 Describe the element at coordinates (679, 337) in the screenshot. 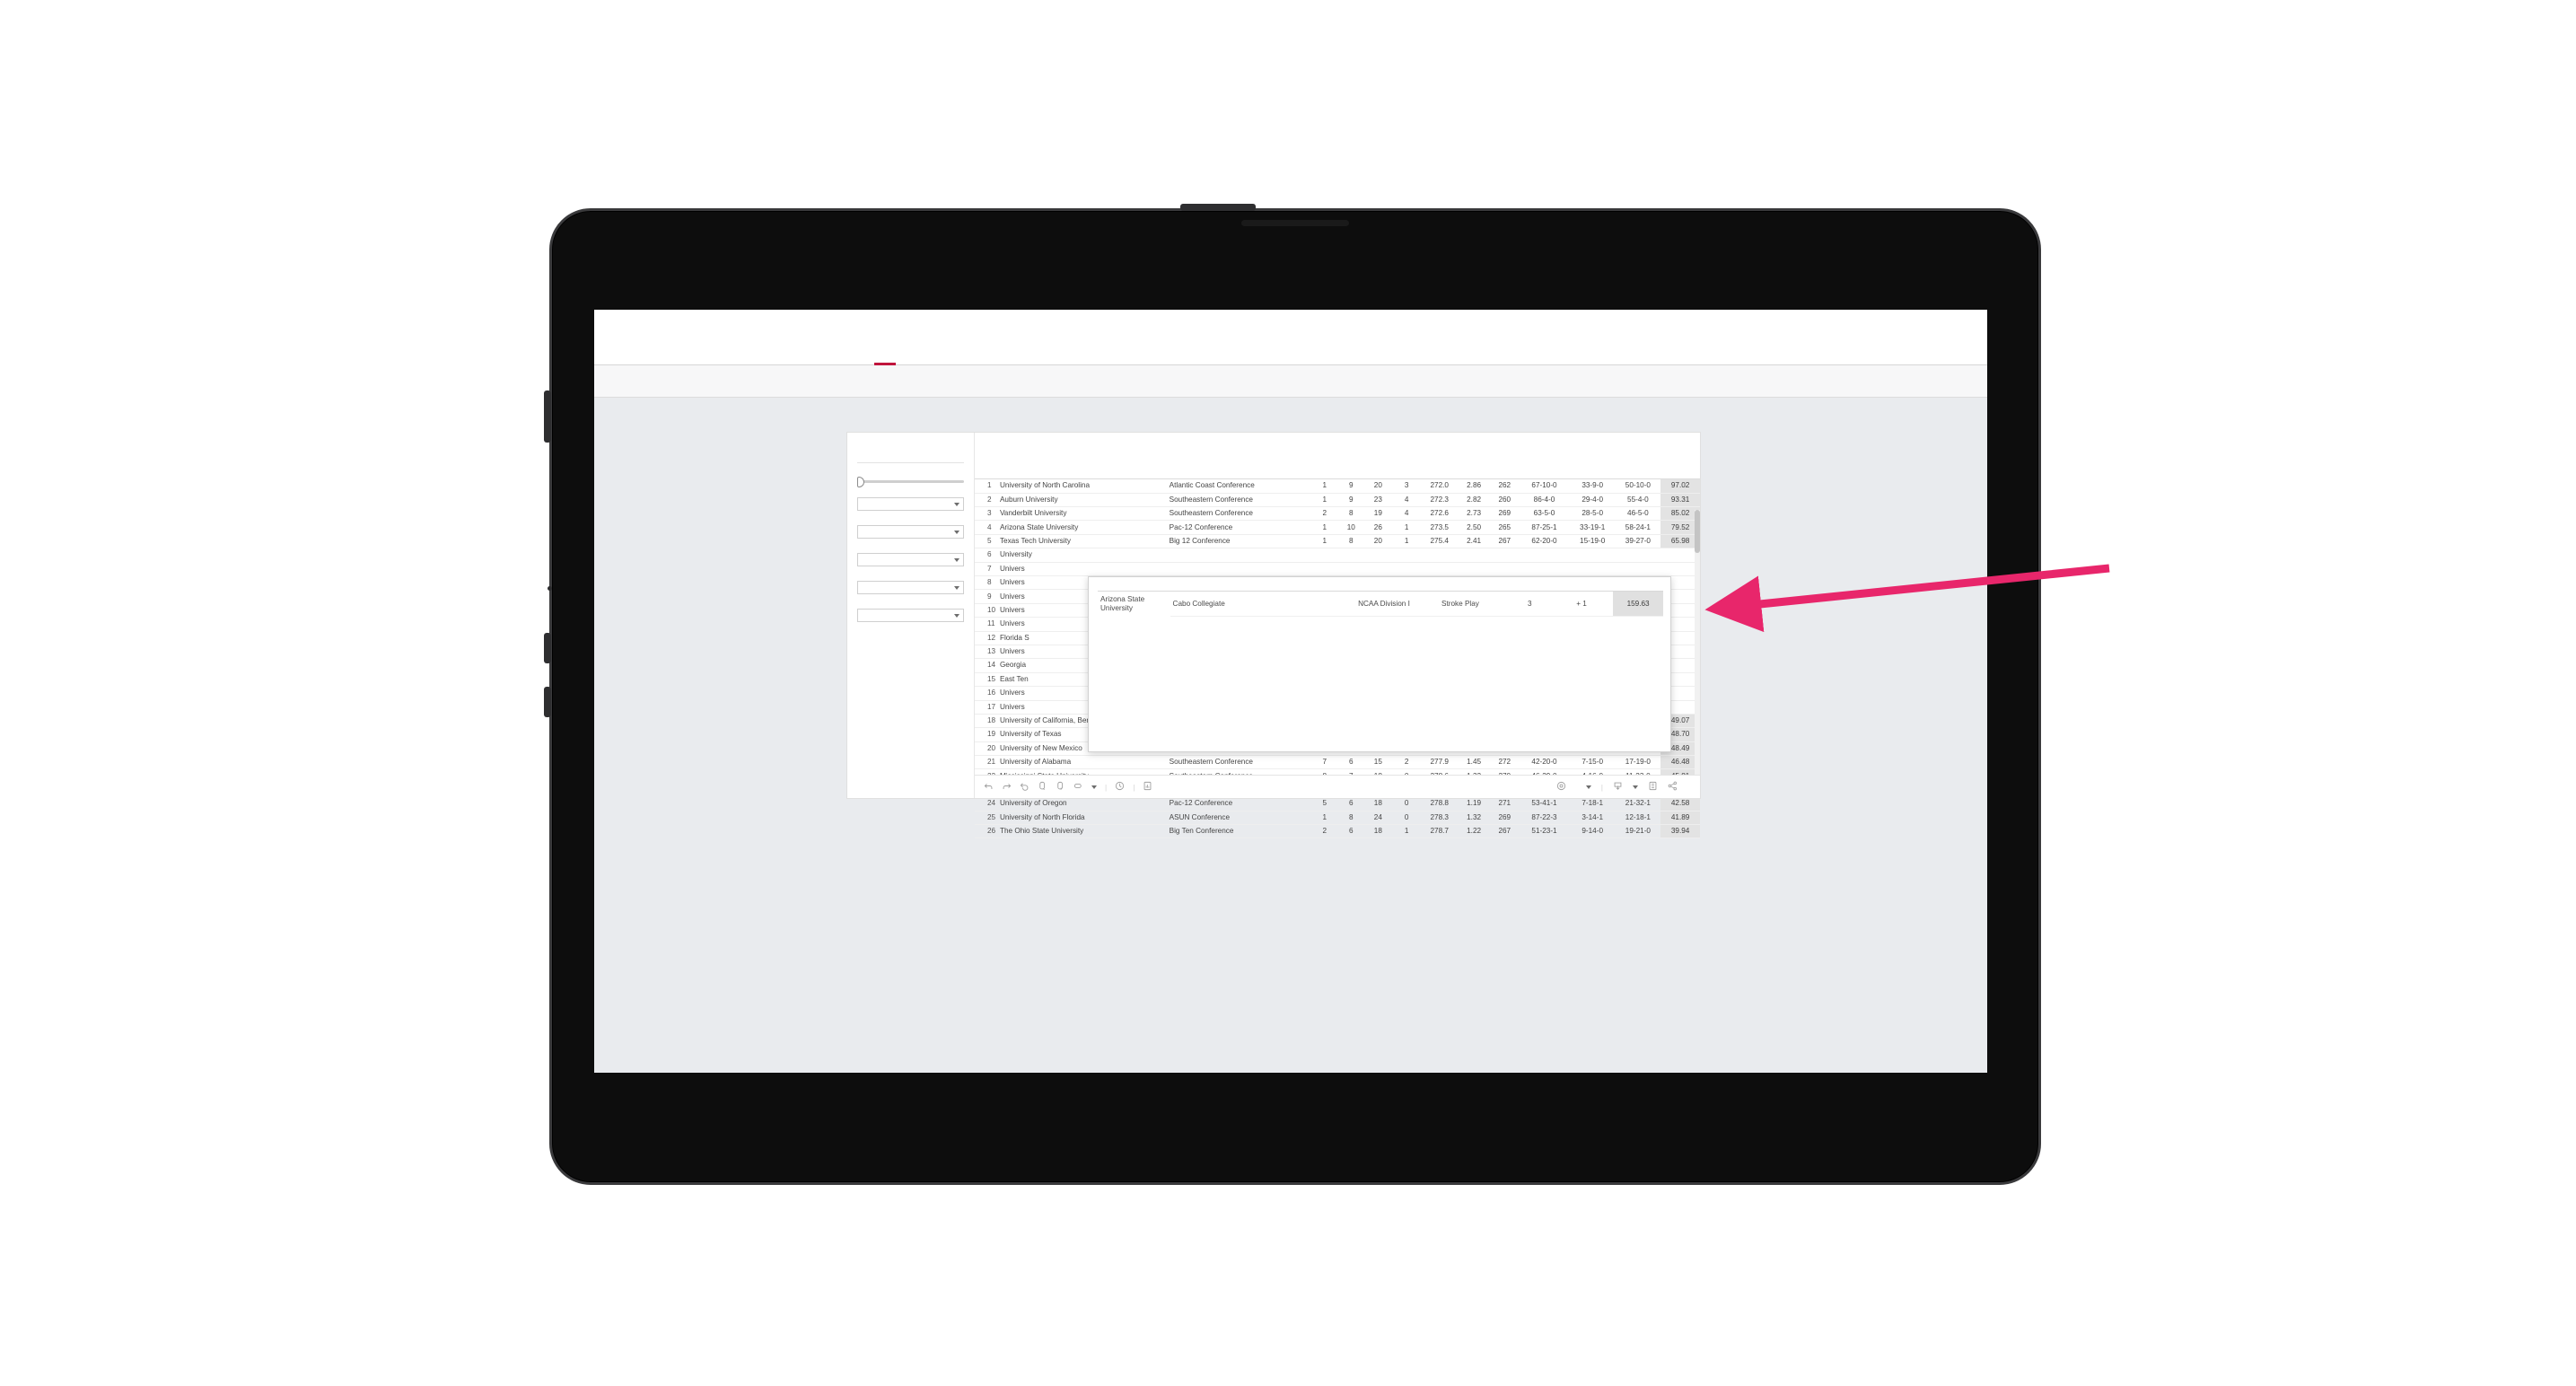

I see `brand-logo` at that location.